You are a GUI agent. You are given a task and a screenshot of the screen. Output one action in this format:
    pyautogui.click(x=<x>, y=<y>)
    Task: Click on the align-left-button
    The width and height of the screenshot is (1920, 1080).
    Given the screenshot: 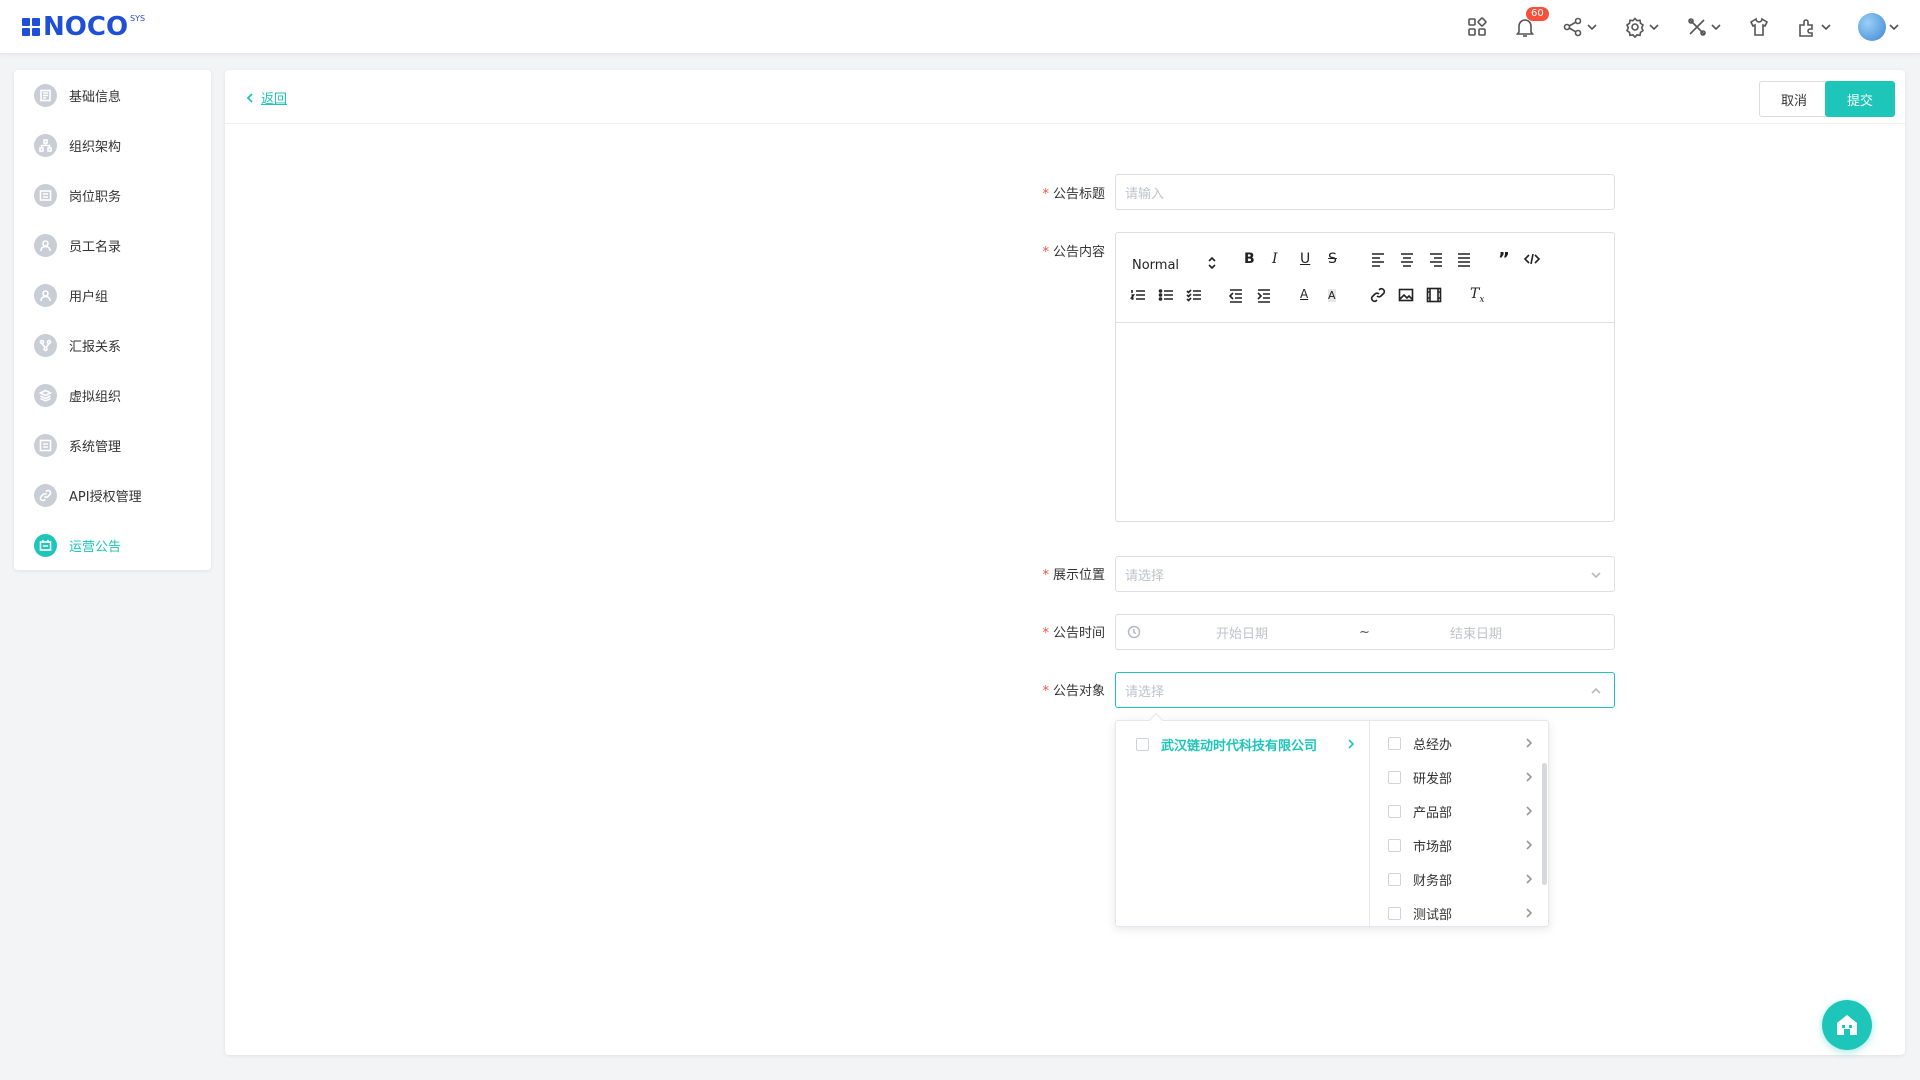 What is the action you would take?
    pyautogui.click(x=1378, y=261)
    